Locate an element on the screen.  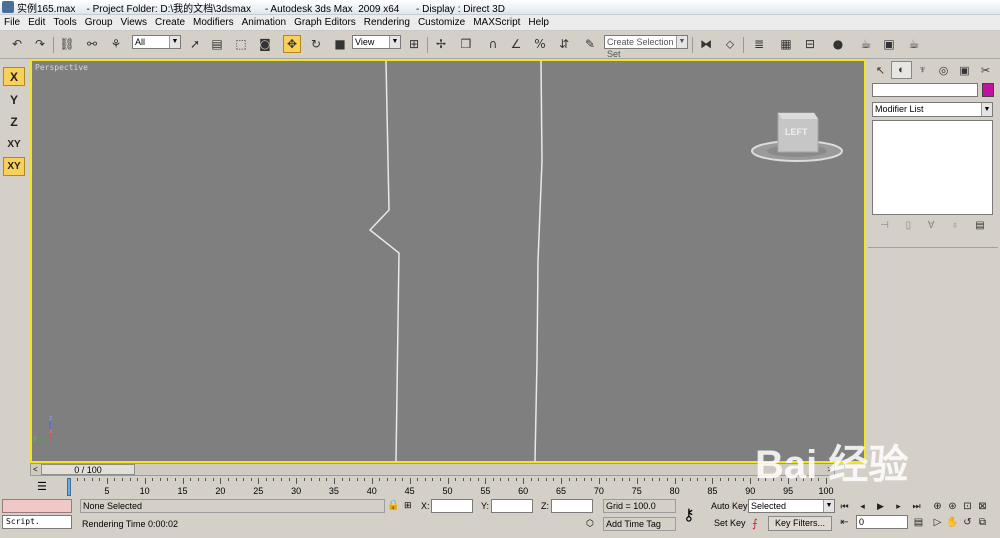
axis-xy-cycle-button: XY is located at coordinates (14, 166).